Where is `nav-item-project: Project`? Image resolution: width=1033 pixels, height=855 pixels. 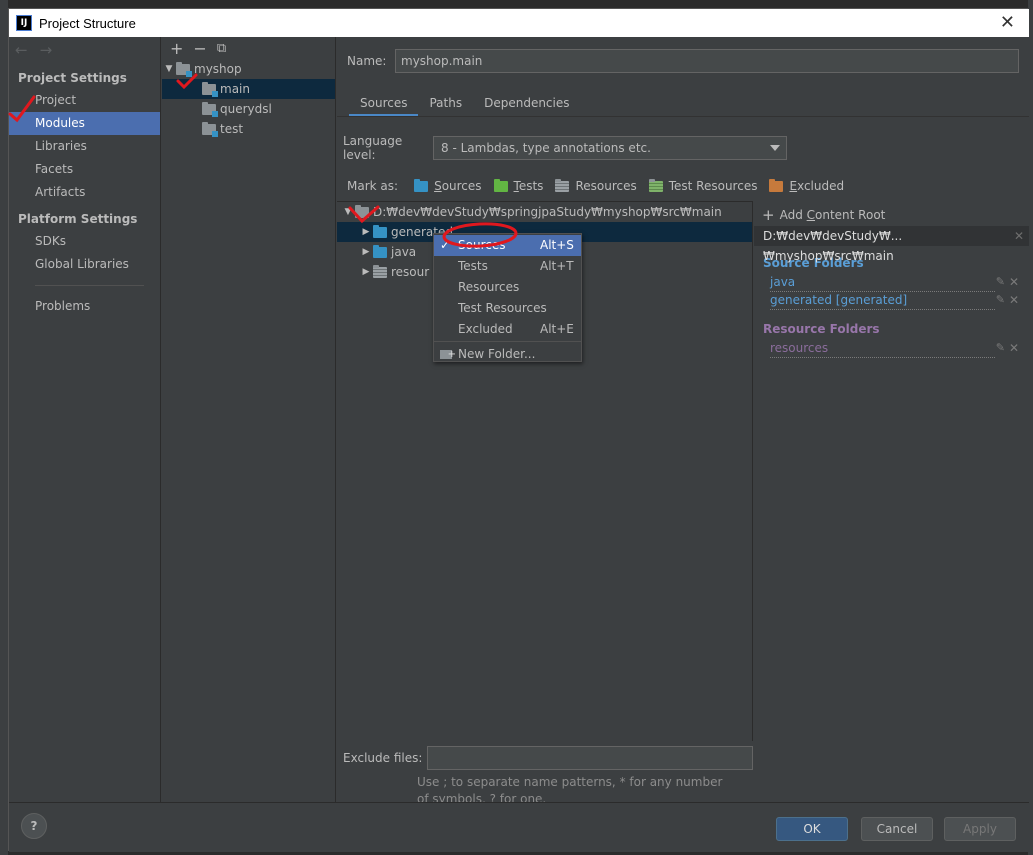
nav-item-project: Project is located at coordinates (84, 100).